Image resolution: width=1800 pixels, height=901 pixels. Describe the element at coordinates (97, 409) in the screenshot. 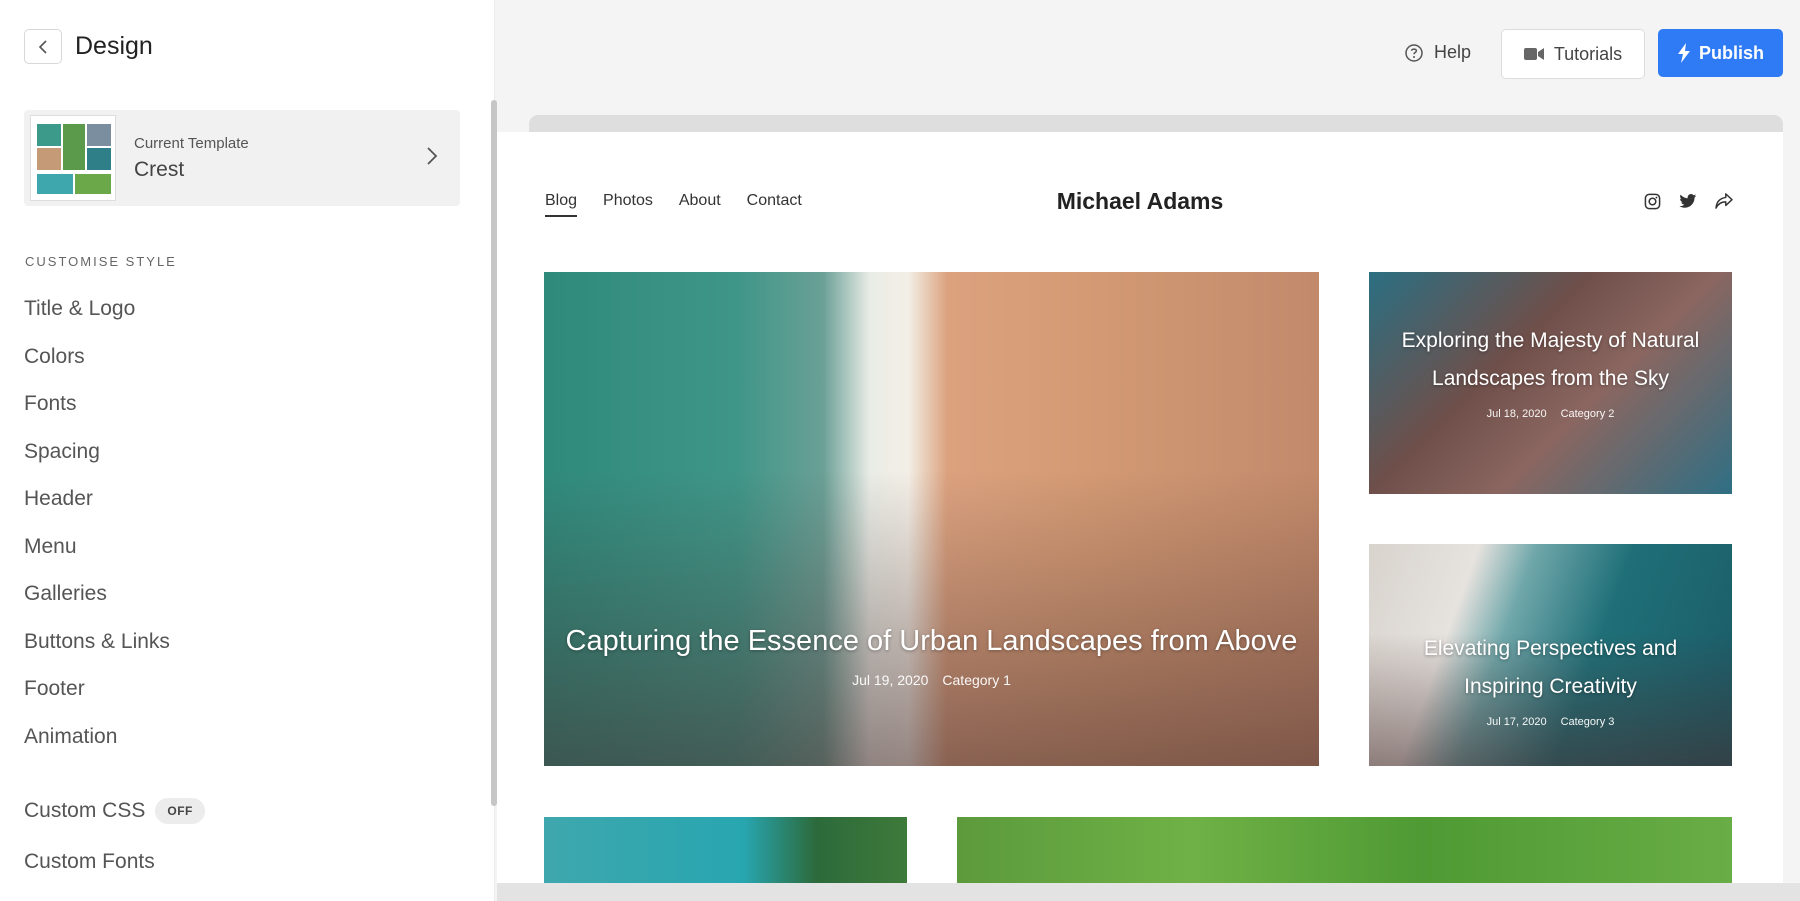

I see `menu-item-fonts: Fonts` at that location.